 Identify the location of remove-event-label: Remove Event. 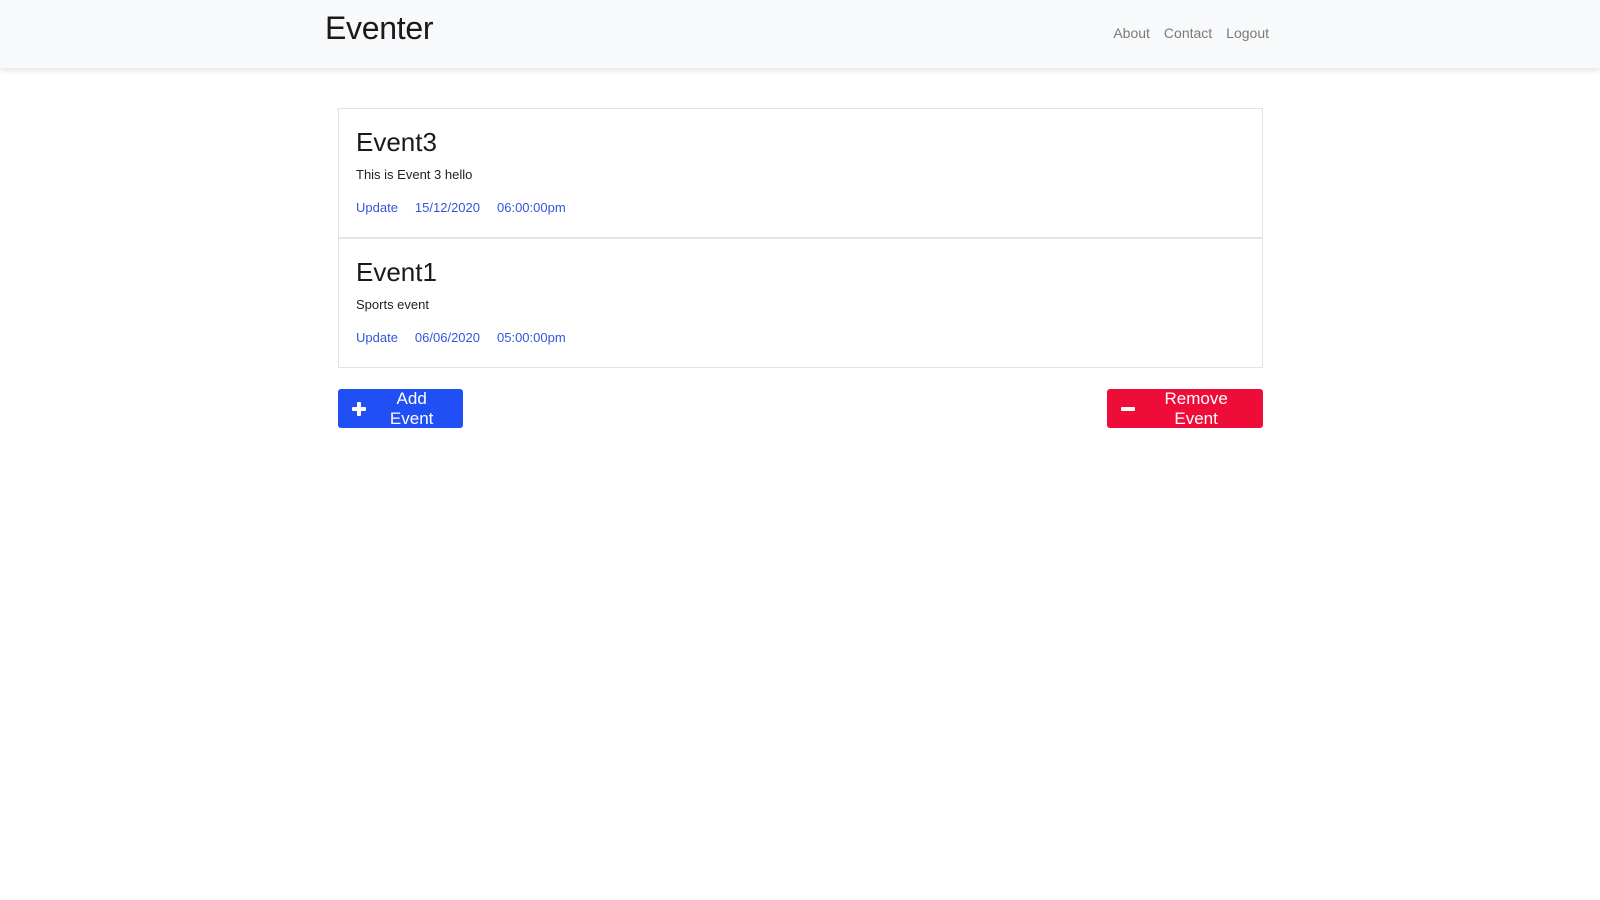
(1196, 408).